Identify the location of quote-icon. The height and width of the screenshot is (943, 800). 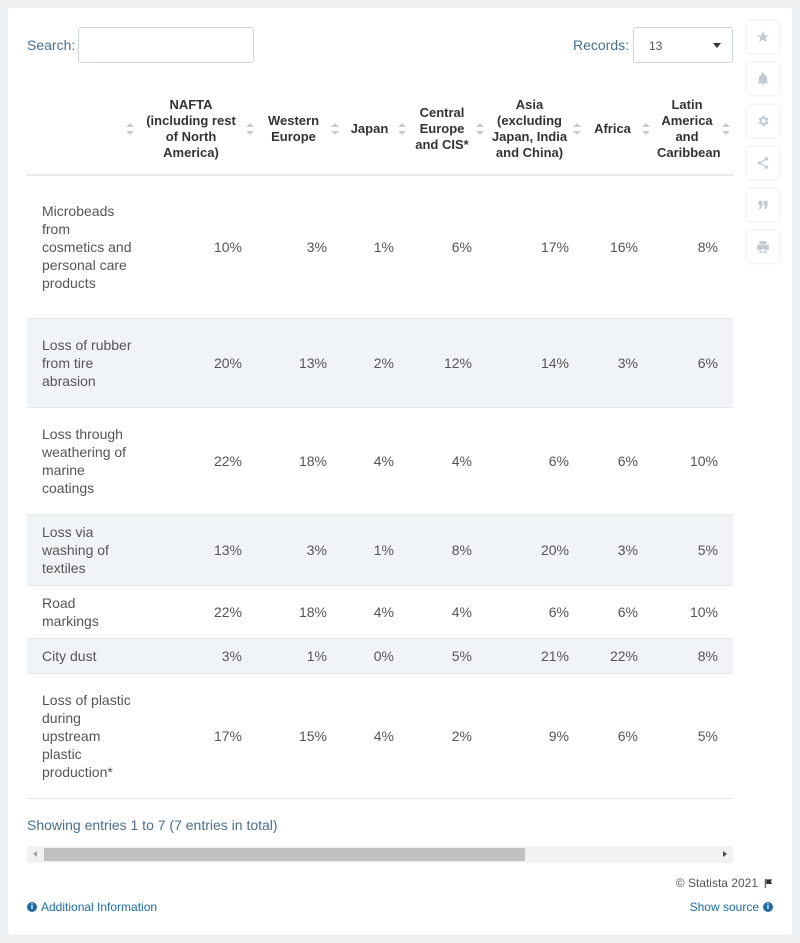
(763, 205).